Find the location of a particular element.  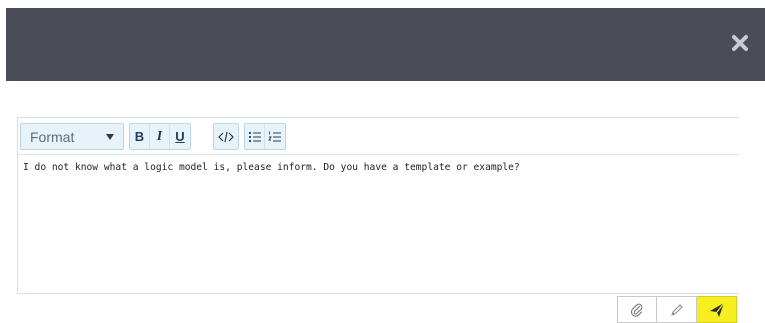

underline-button: U is located at coordinates (180, 136).